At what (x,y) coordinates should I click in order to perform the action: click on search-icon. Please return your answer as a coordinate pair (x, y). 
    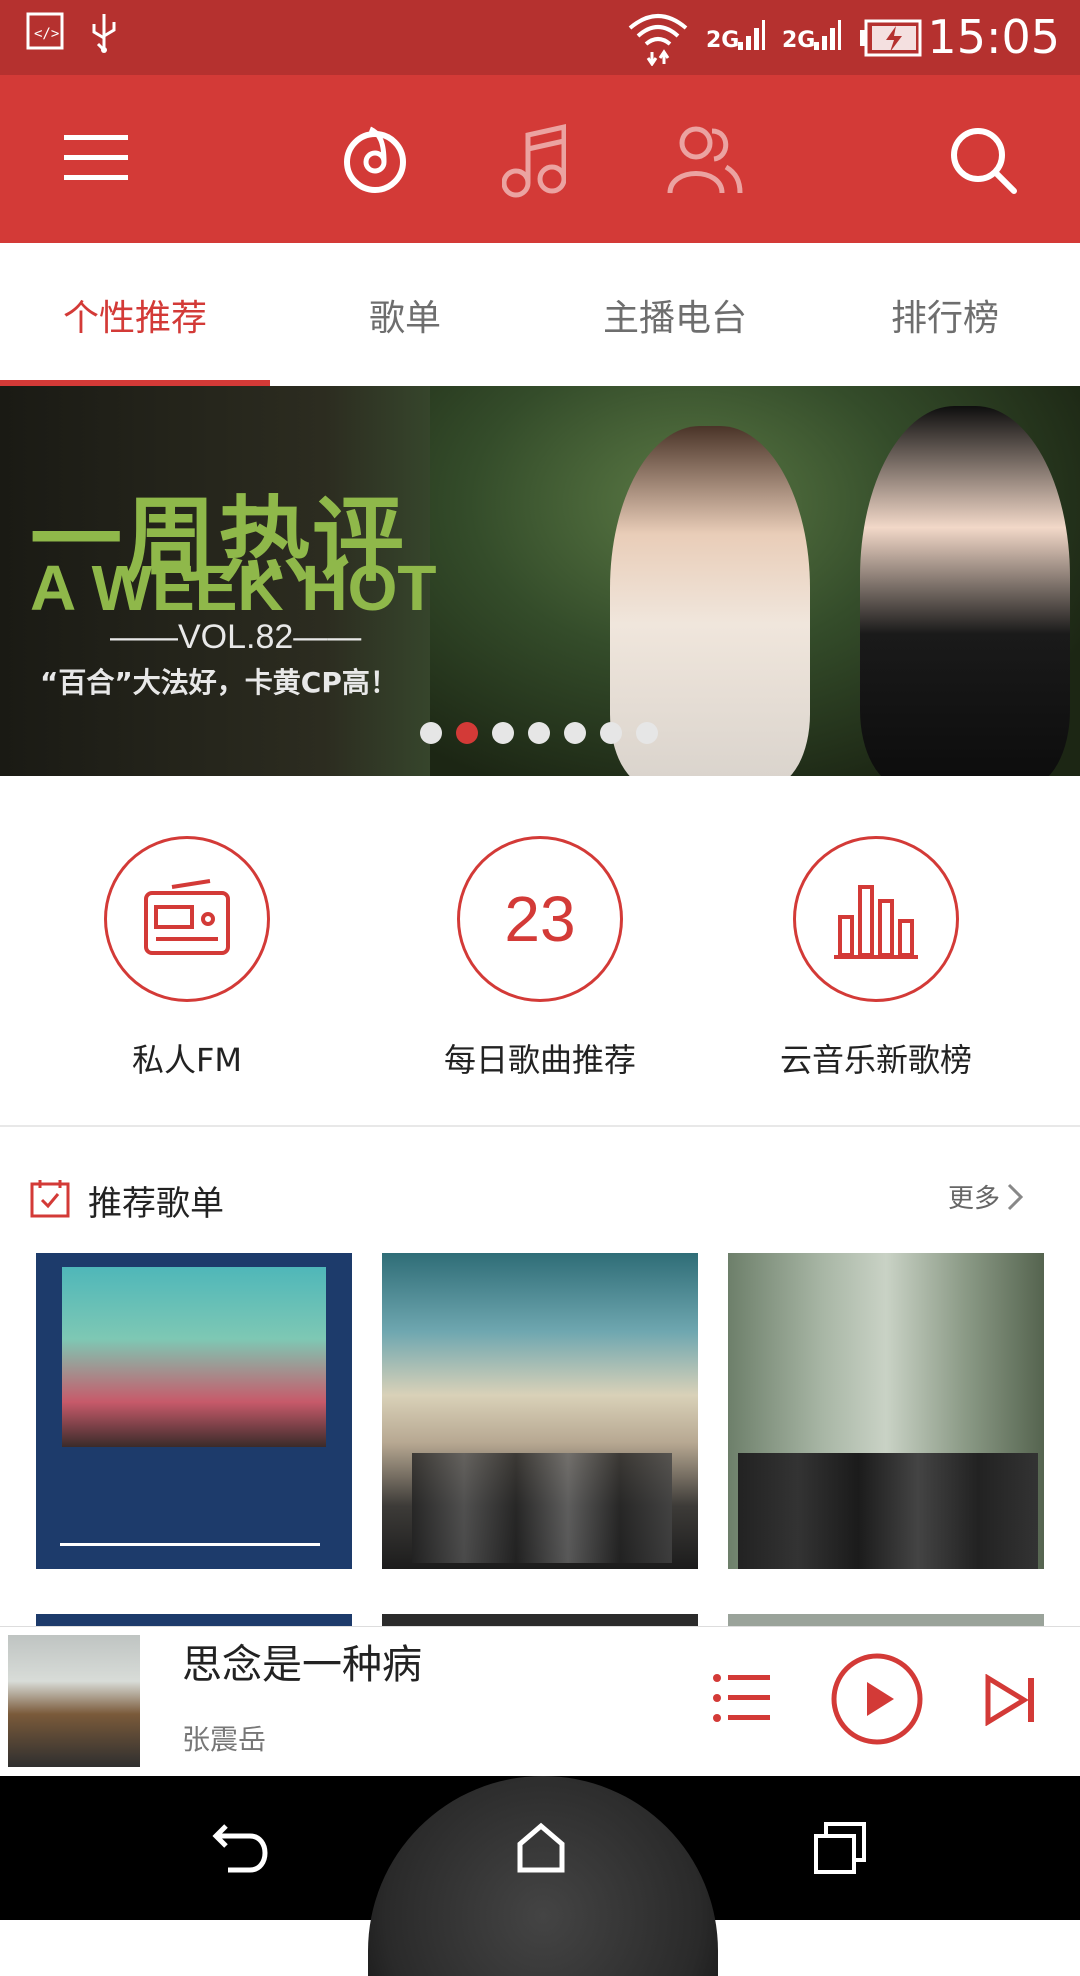
    Looking at the image, I should click on (983, 160).